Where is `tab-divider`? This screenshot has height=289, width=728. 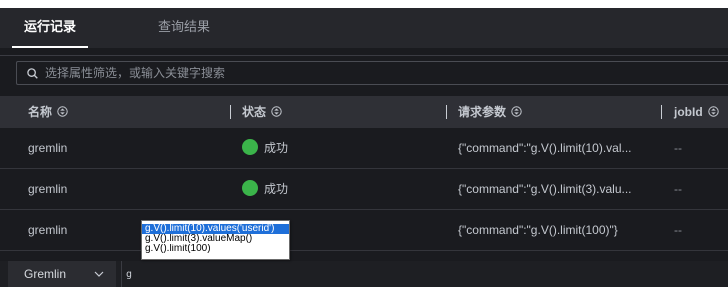
tab-divider is located at coordinates (364, 55).